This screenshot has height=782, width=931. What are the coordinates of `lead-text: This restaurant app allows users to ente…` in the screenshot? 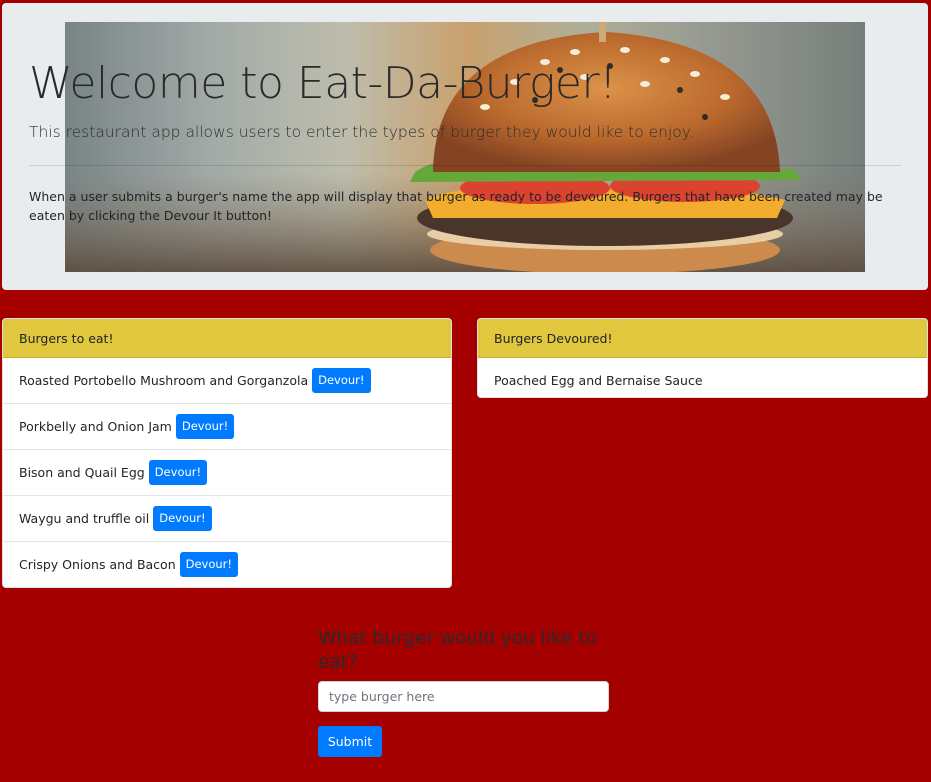 It's located at (361, 132).